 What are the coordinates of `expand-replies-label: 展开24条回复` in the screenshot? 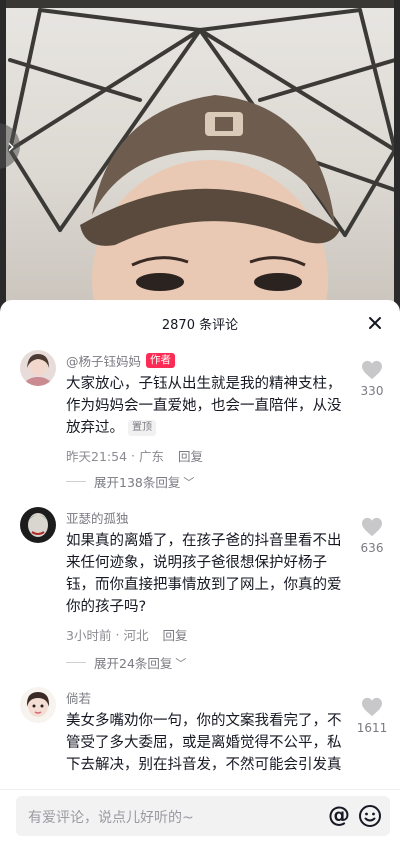 It's located at (133, 663).